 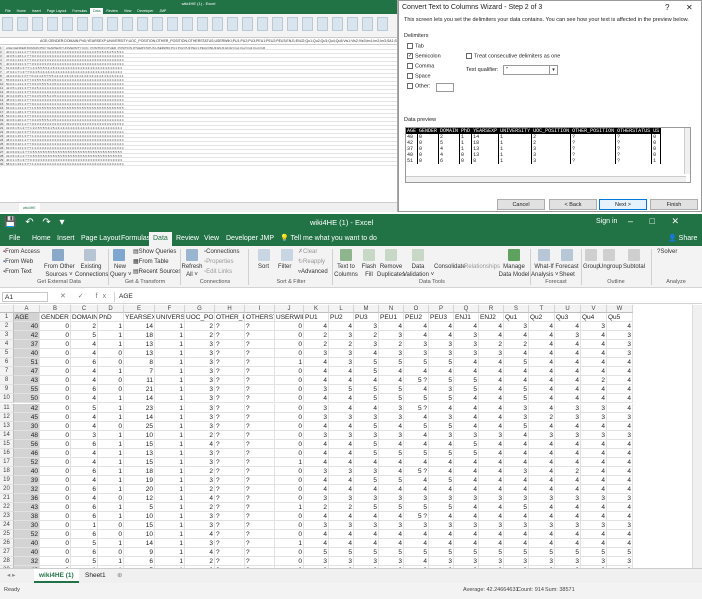 I want to click on grid-cell: PU3, so click(x=366, y=318).